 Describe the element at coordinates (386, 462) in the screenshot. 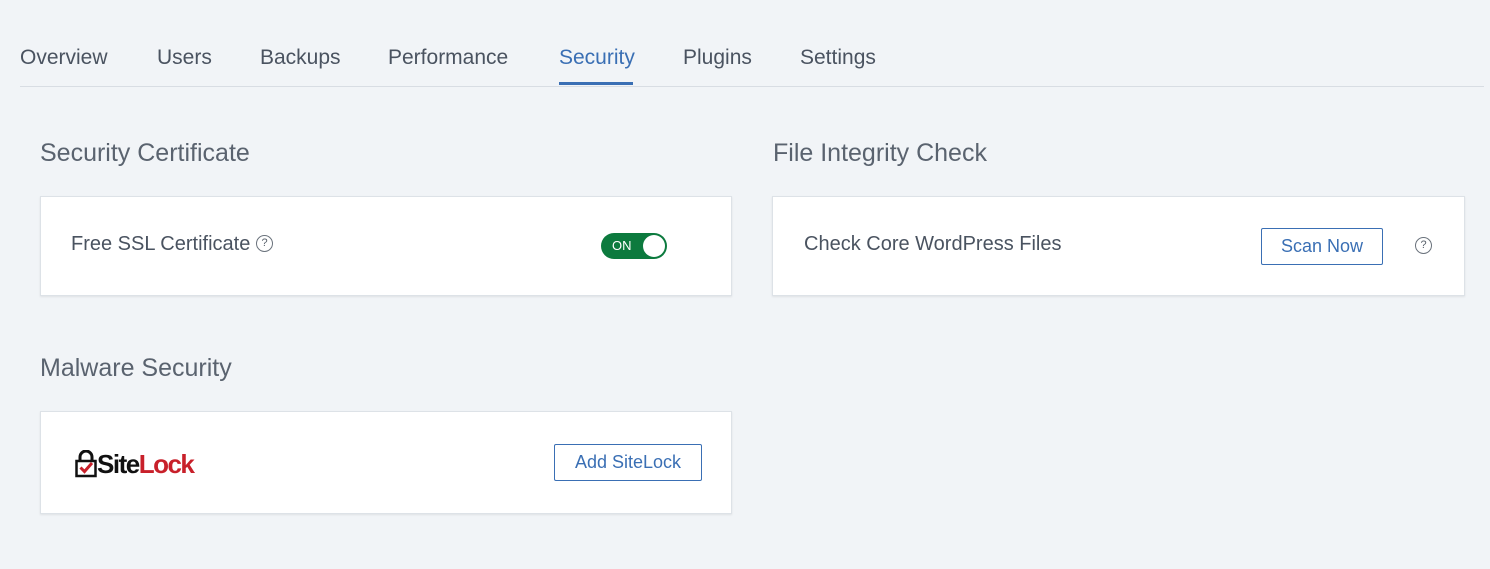

I see `malware-card: SiteLock. Add SiteLock` at that location.